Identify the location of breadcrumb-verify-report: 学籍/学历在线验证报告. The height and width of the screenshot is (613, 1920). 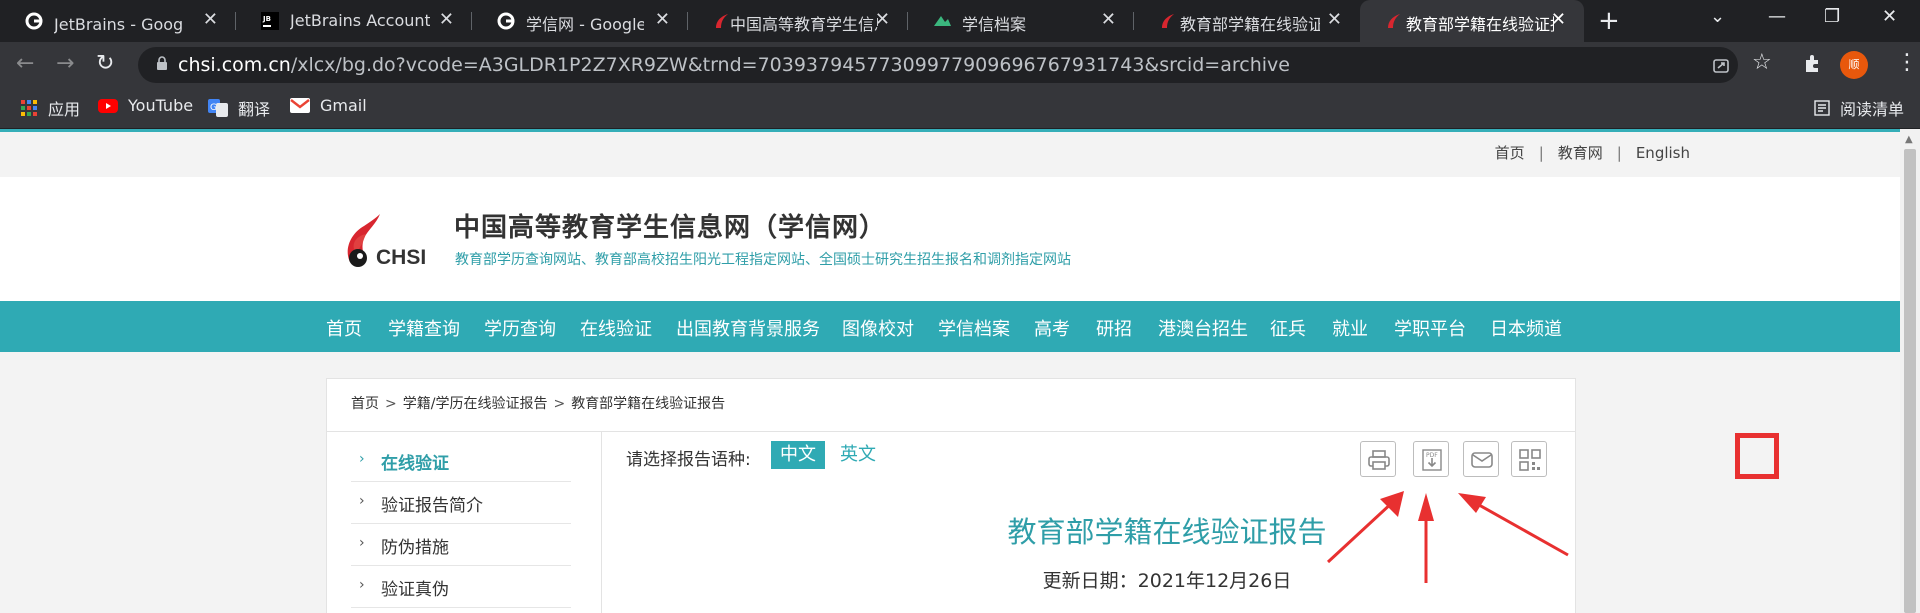
(475, 404).